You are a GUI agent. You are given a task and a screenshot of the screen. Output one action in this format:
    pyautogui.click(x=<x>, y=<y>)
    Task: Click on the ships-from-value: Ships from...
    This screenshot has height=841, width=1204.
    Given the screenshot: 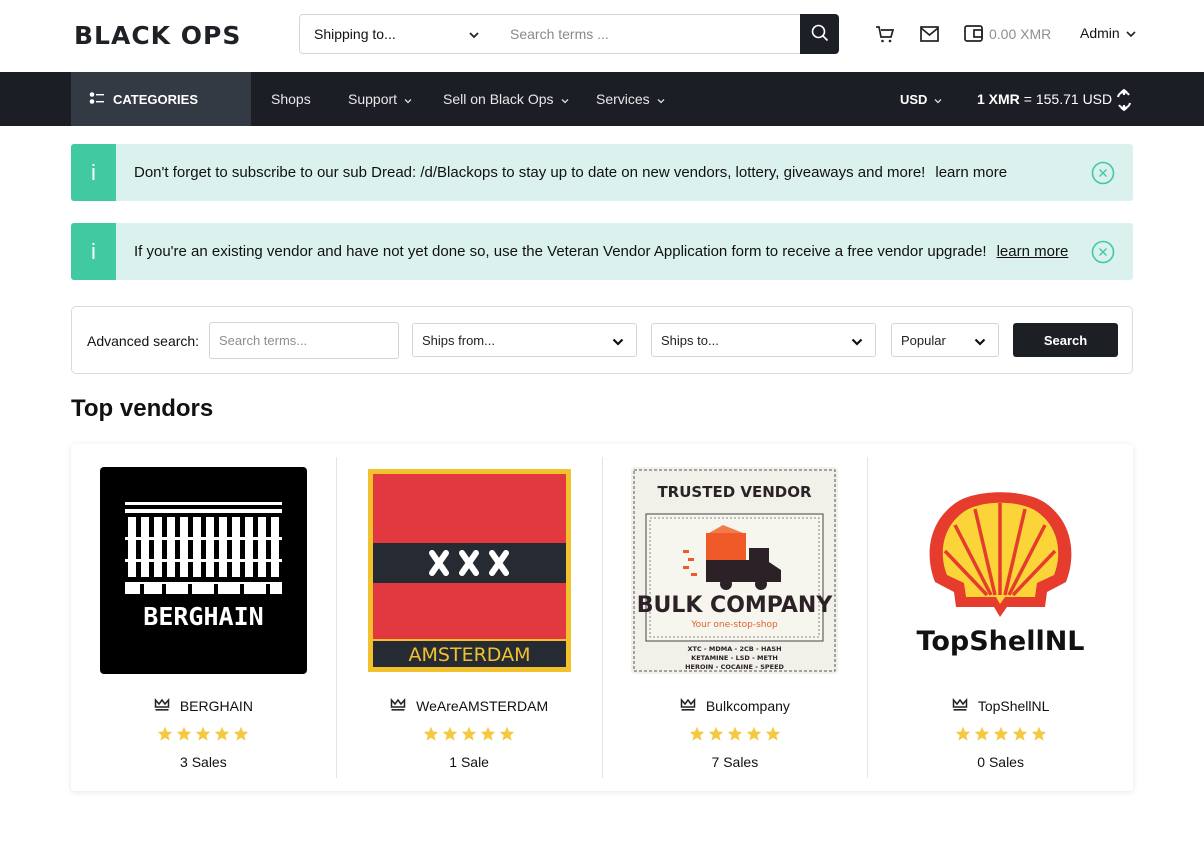 What is the action you would take?
    pyautogui.click(x=458, y=340)
    